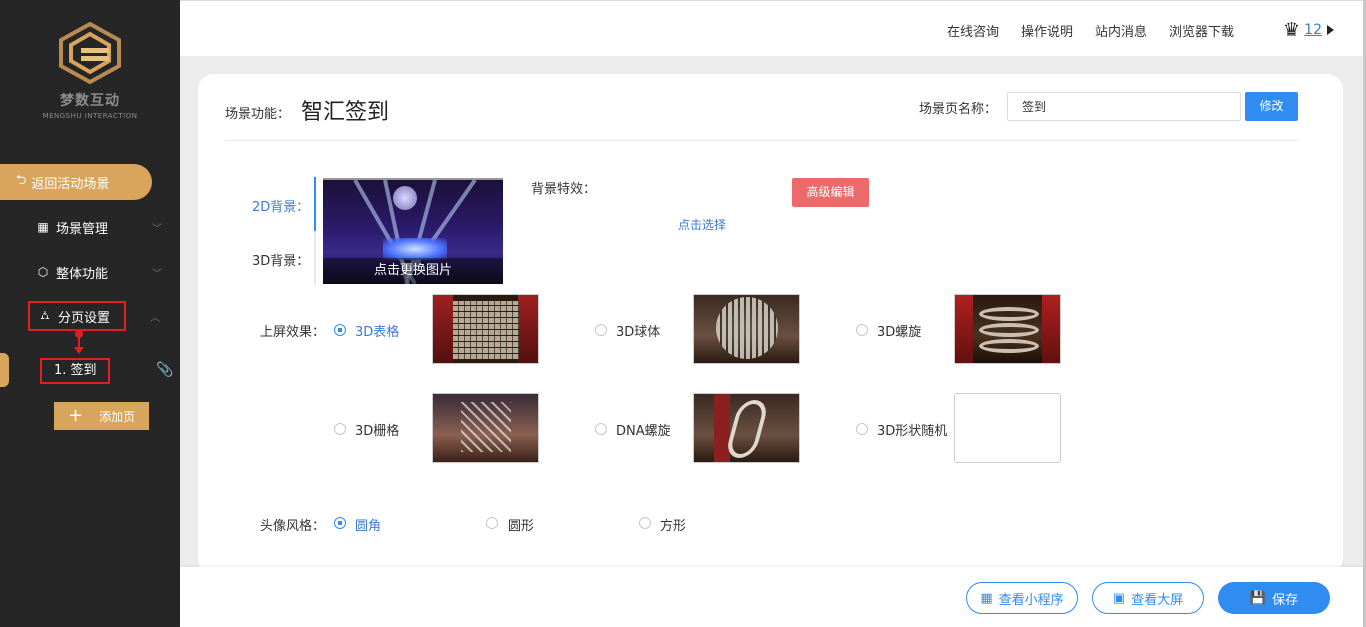  Describe the element at coordinates (70, 184) in the screenshot. I see `back-label: 返回活动场景` at that location.